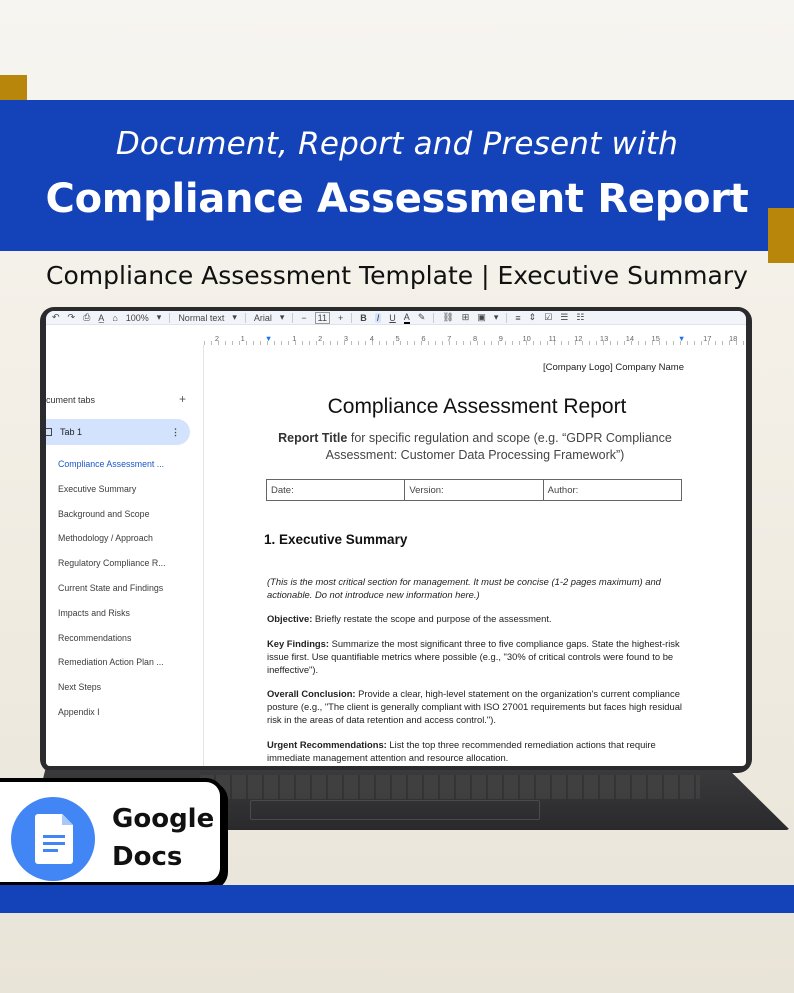  What do you see at coordinates (327, 744) in the screenshot?
I see `urgent-label: Urgent Recommendations:` at bounding box center [327, 744].